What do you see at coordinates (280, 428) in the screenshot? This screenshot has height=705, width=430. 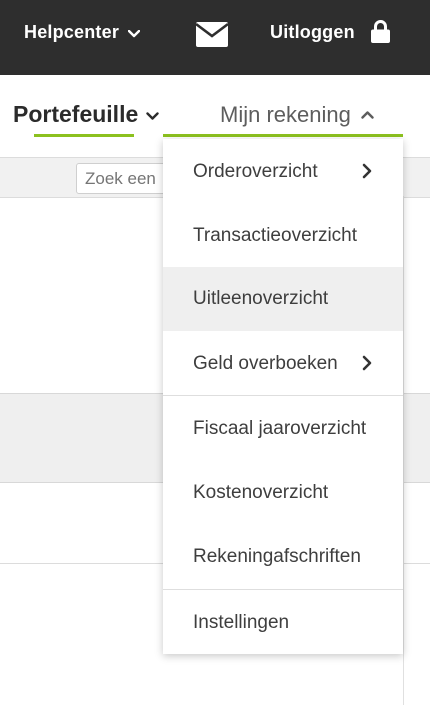 I see `menu-item-label: Fiscaal jaaroverzicht` at bounding box center [280, 428].